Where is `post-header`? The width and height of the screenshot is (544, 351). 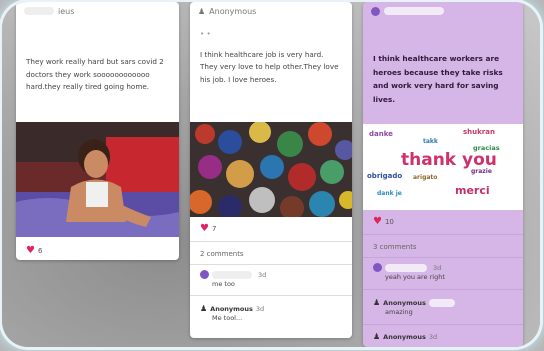
post-header is located at coordinates (443, 11).